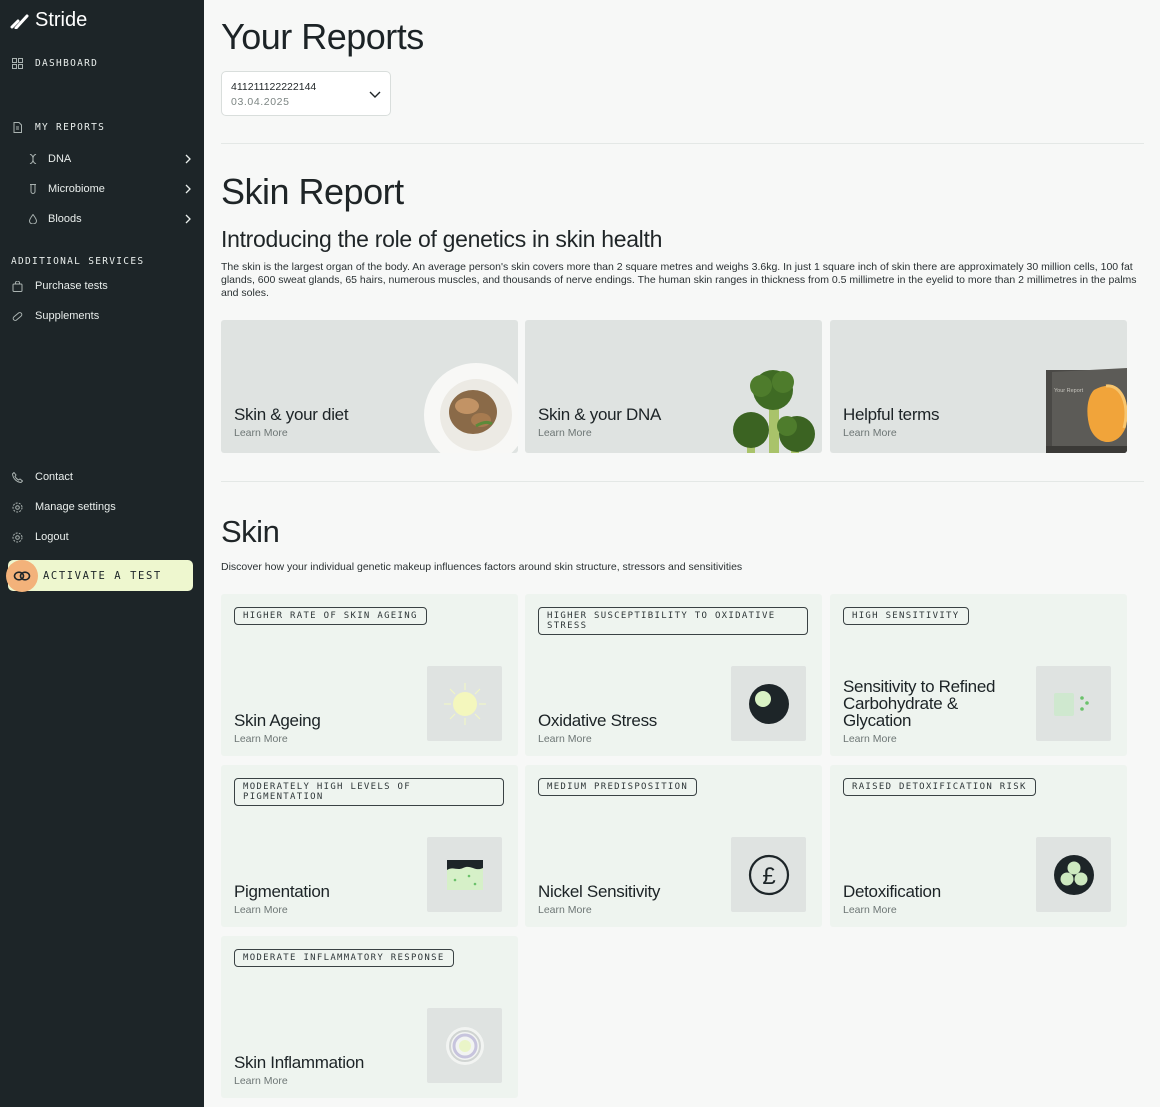  What do you see at coordinates (464, 874) in the screenshot?
I see `skin-layer-icon` at bounding box center [464, 874].